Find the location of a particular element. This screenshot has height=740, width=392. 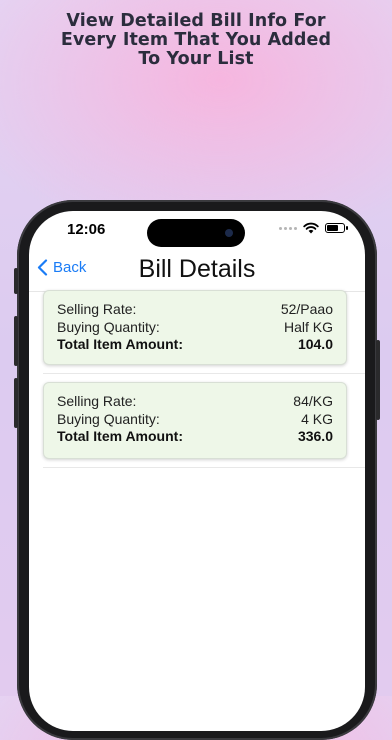

selling-rate-value: 84/KG is located at coordinates (313, 401).